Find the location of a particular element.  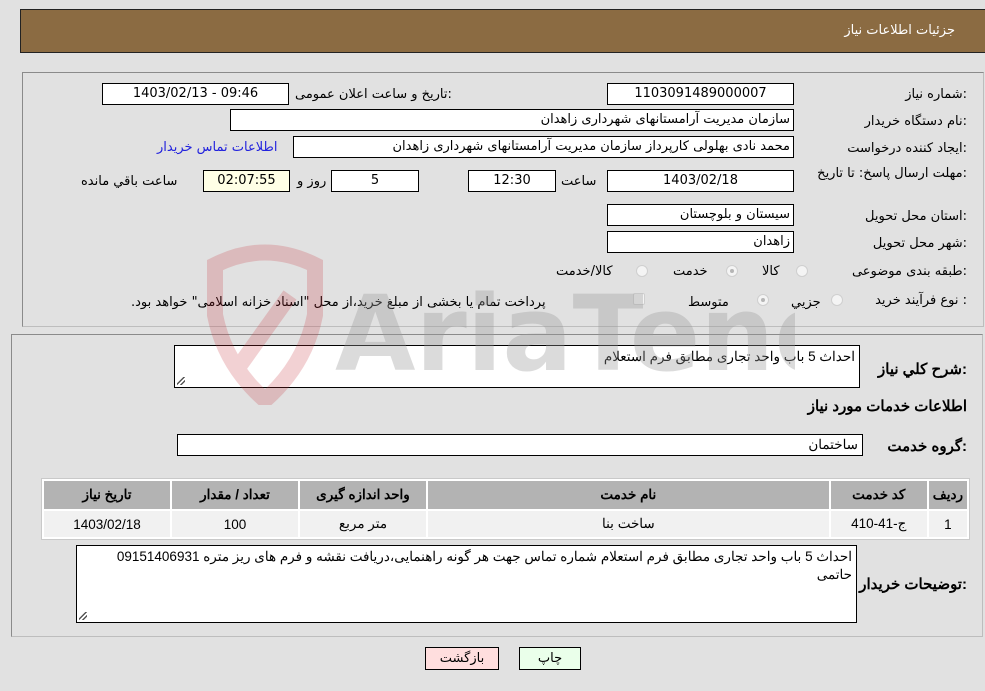

deadline-time-label: ساعت is located at coordinates (579, 181).